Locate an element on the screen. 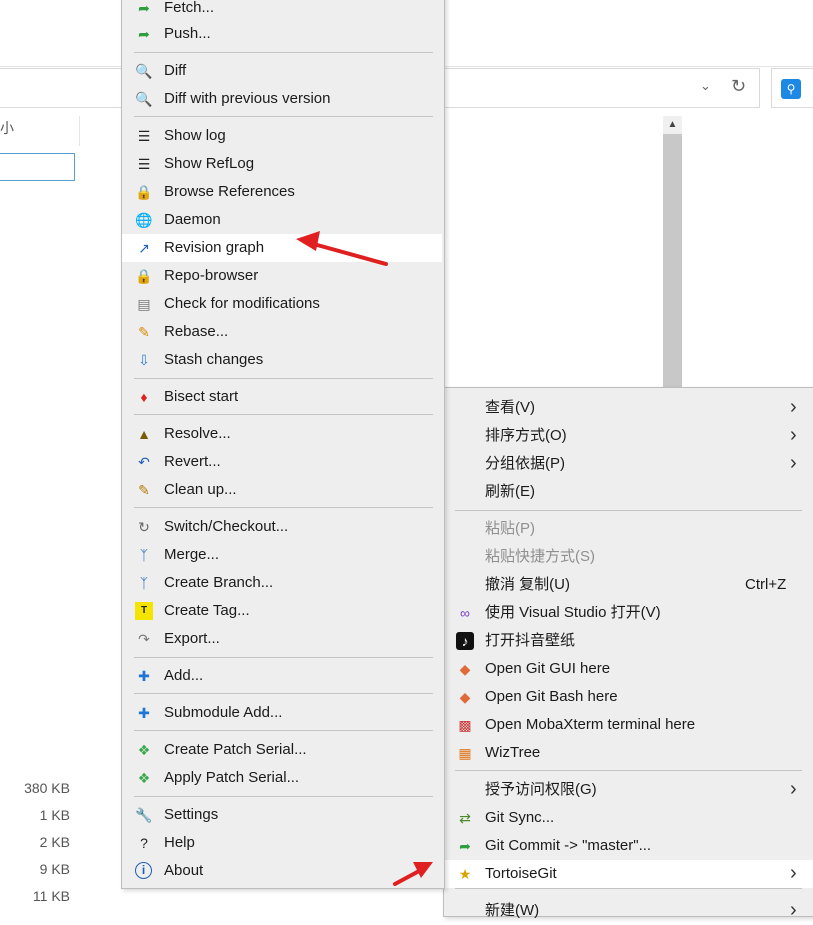 This screenshot has width=813, height=925. context-menu-item: 刷新(E) is located at coordinates (628, 492).